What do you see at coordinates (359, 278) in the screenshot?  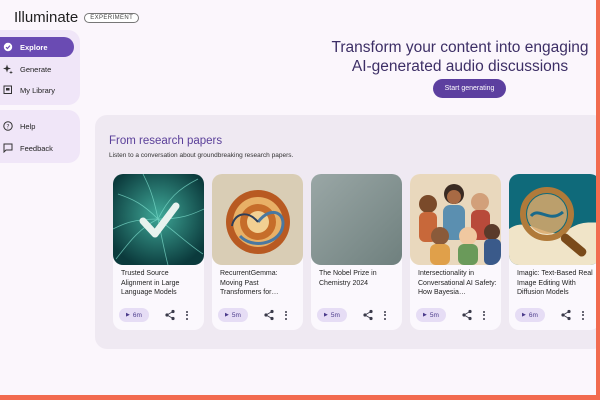 I see `card-title: The Nobel Prize in Chemistry 2024` at bounding box center [359, 278].